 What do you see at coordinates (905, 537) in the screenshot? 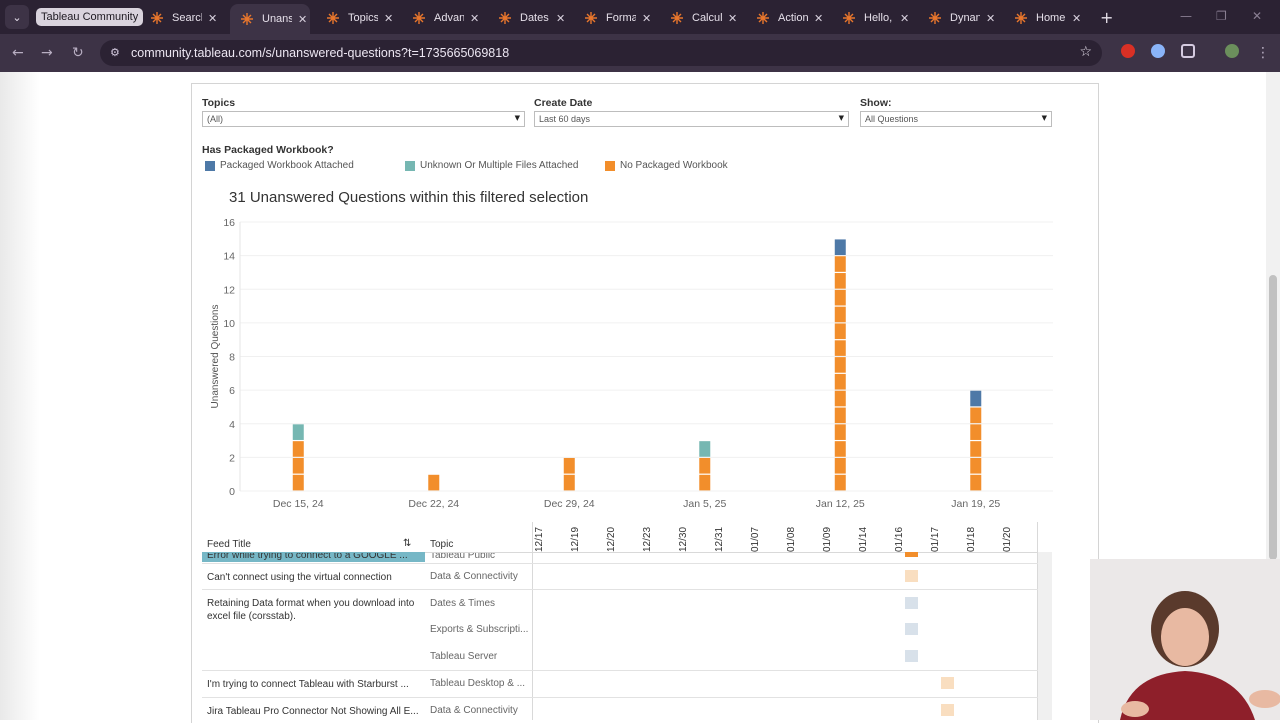
I see `date-column-header: 01/16` at bounding box center [905, 537].